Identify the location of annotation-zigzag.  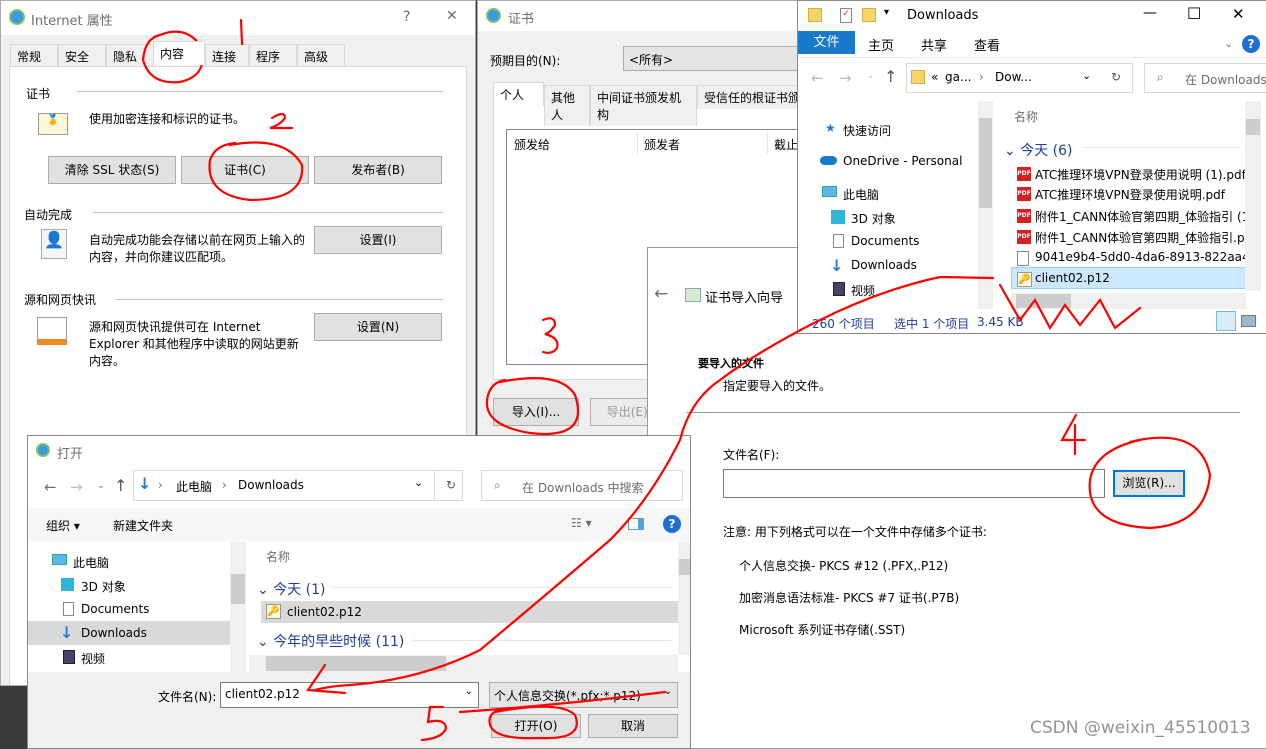
(1070, 307).